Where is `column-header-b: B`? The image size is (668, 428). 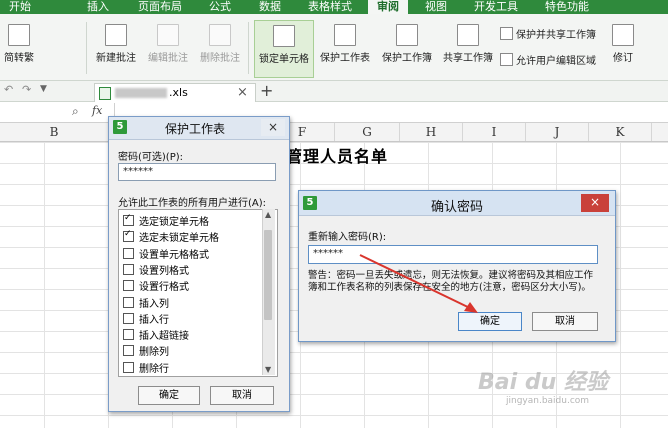 column-header-b: B is located at coordinates (54, 132).